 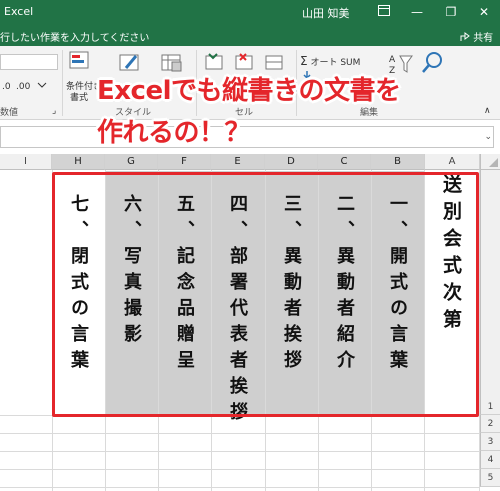 I want to click on column-header-d: D, so click(x=291, y=162).